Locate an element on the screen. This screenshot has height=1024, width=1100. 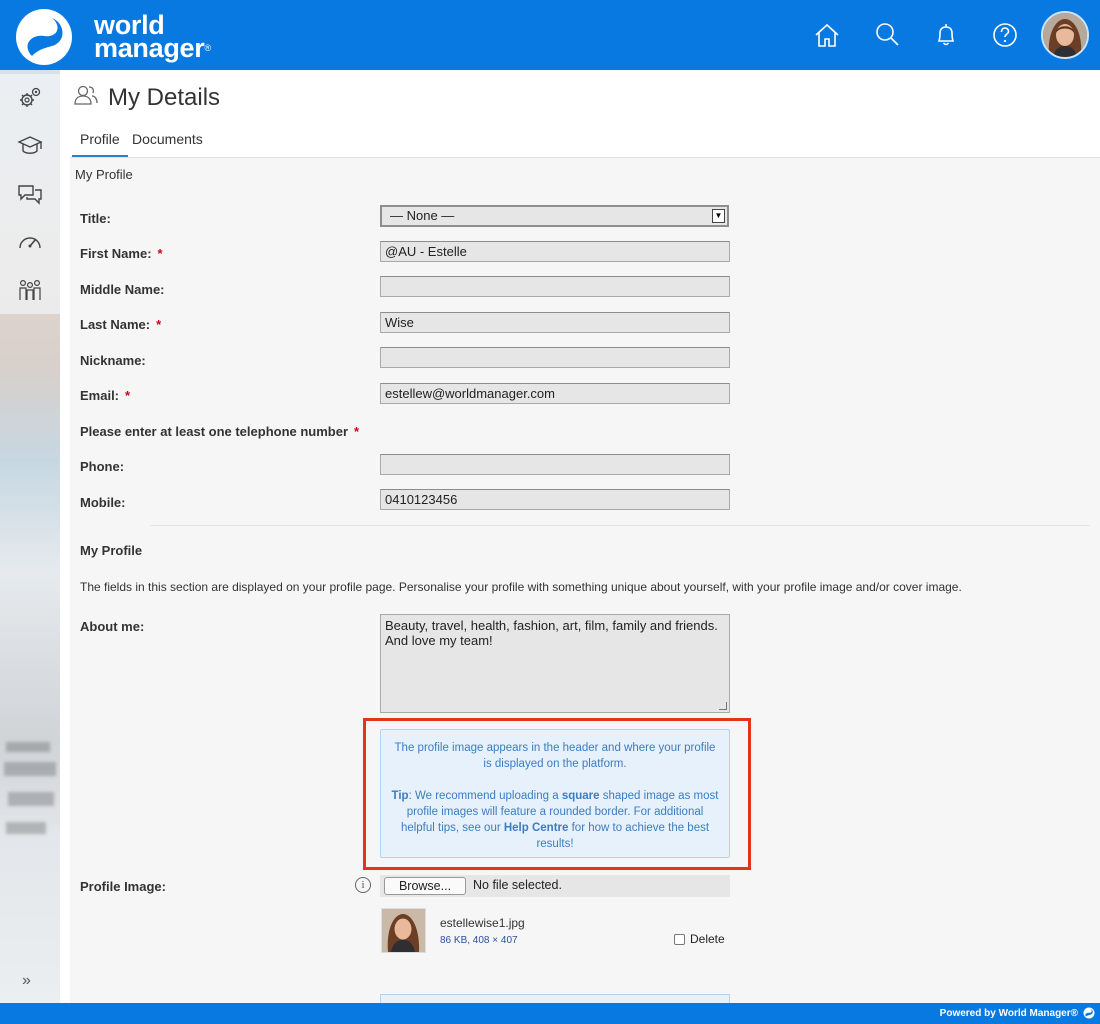
sidebar-expand-icon: » is located at coordinates (26, 981).